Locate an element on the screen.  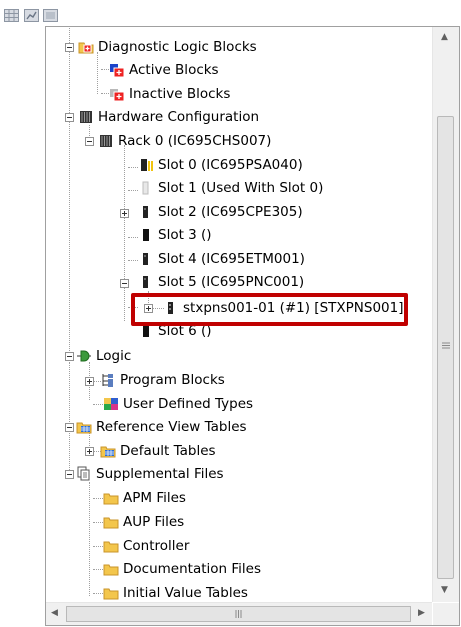
tree-item-diagnostic-logic-blocks: Diagnostic Logic Blocks is located at coordinates (167, 47).